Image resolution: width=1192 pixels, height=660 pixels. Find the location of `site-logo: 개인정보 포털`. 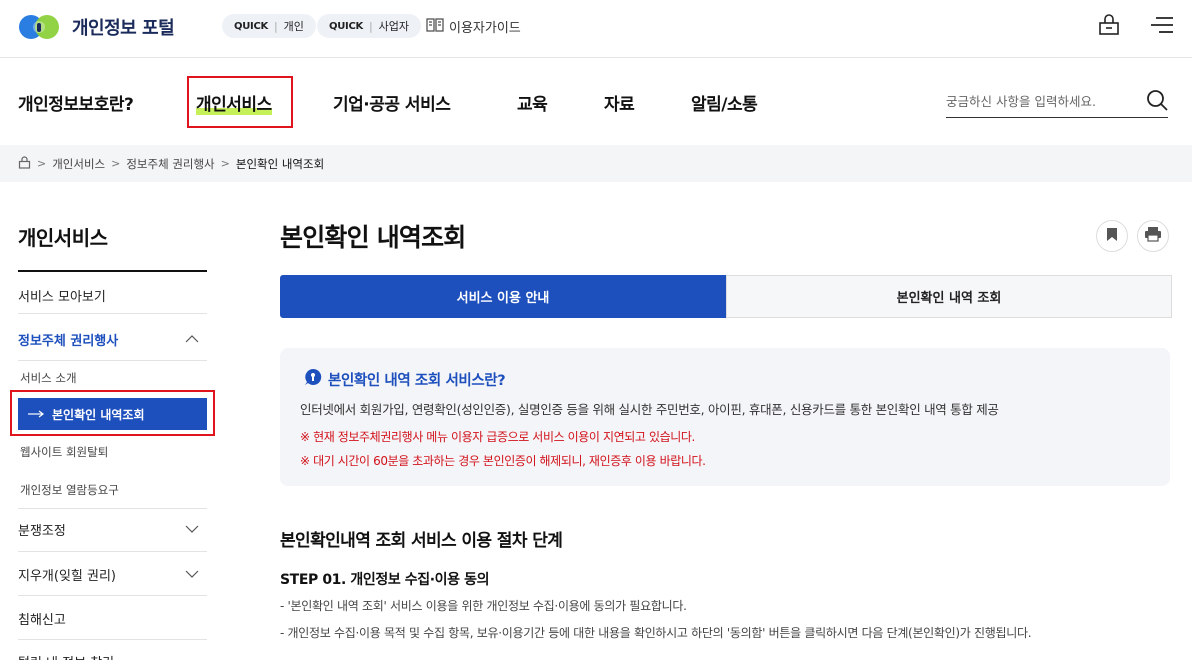

site-logo: 개인정보 포털 is located at coordinates (96, 27).